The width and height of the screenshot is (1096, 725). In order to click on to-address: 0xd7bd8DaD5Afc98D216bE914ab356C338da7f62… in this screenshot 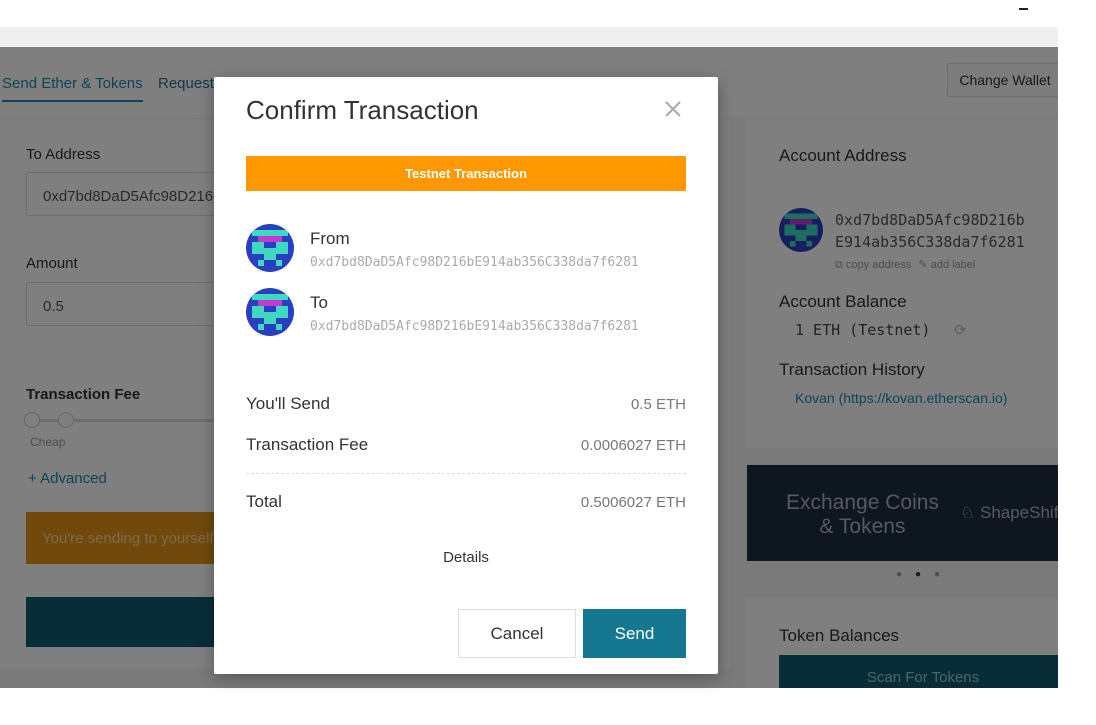, I will do `click(474, 326)`.